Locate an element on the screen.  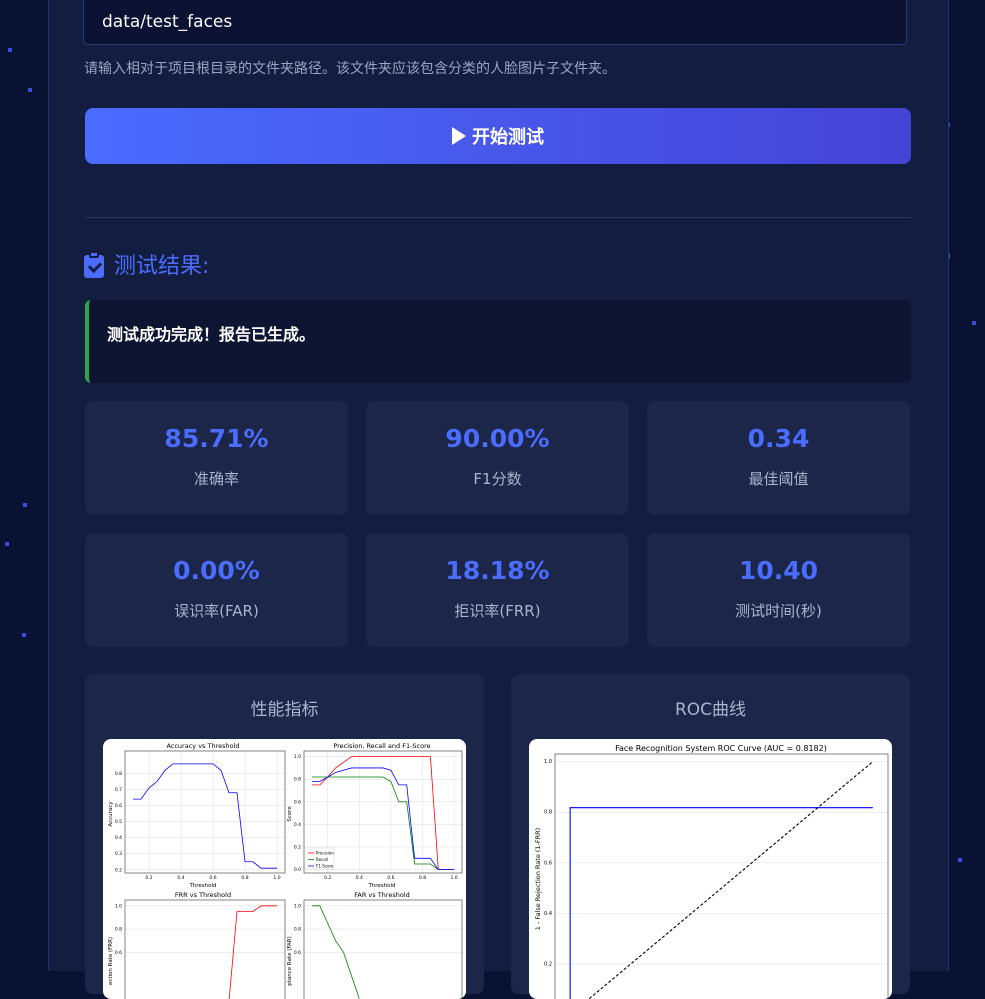
chart-title-far: FAR vs Threshold is located at coordinates (382, 895).